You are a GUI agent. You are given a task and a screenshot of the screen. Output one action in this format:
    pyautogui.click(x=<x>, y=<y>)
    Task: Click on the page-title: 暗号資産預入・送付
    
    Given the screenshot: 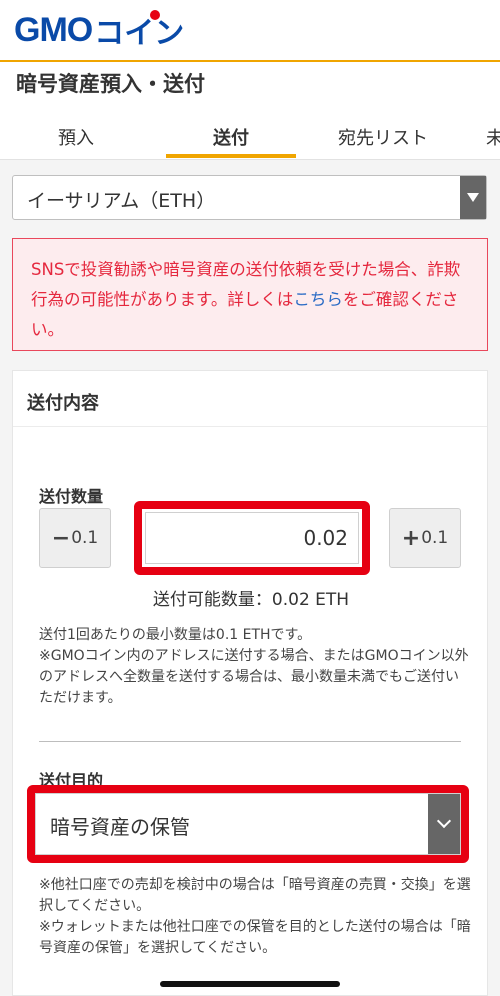 What is the action you would take?
    pyautogui.click(x=110, y=84)
    